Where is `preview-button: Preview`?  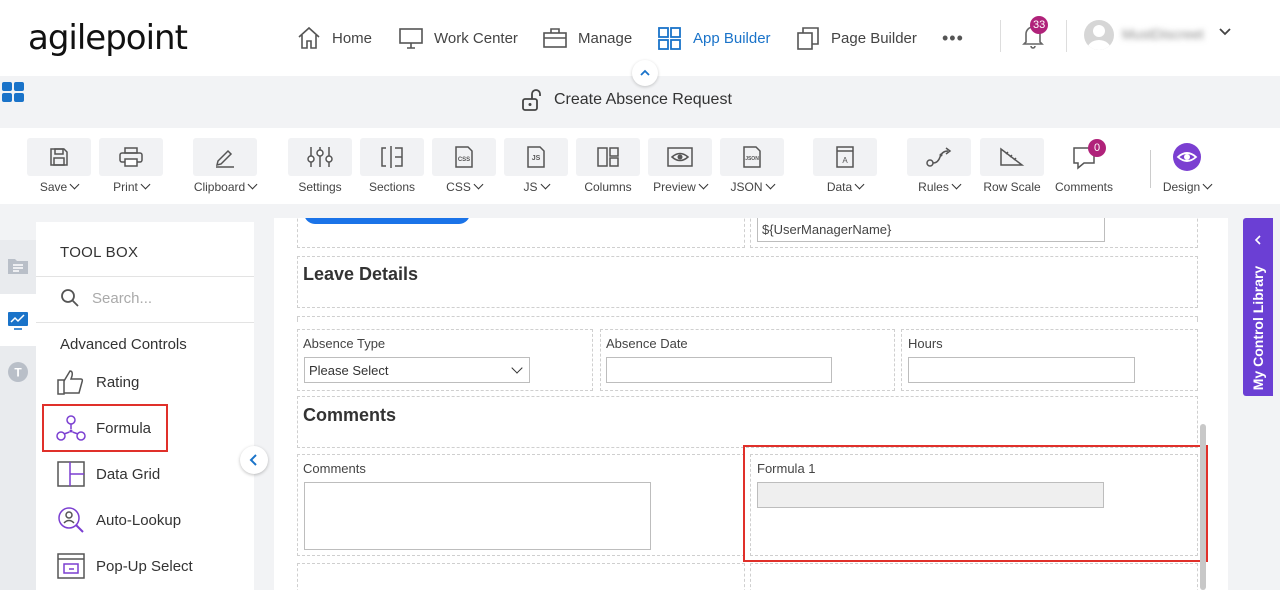 preview-button: Preview is located at coordinates (680, 166).